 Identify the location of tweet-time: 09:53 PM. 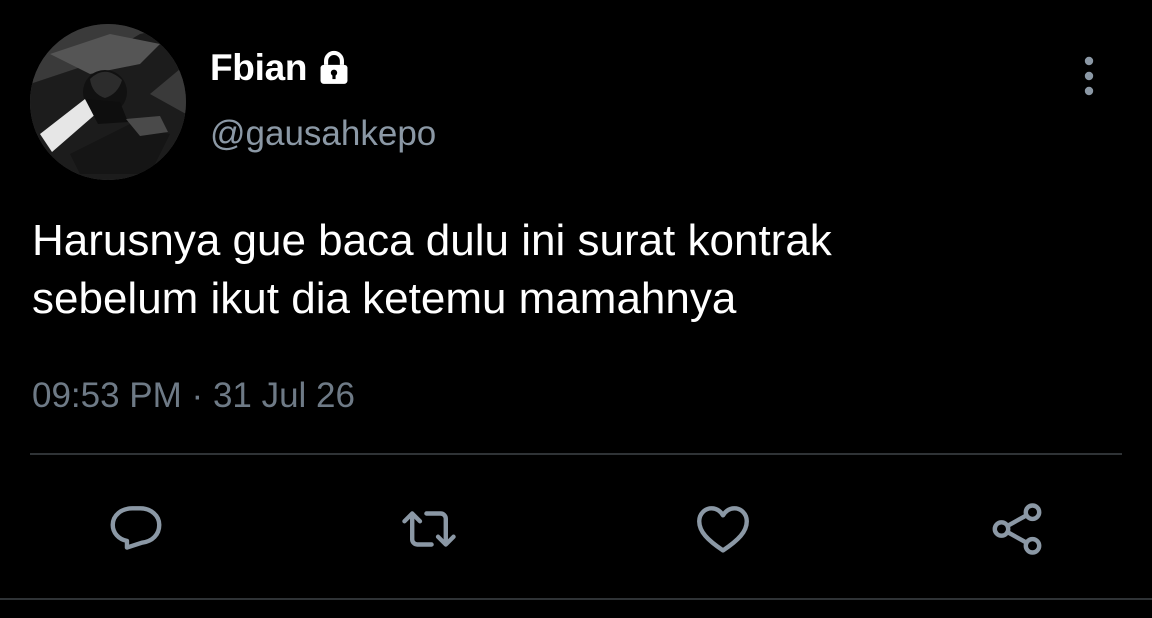
(107, 395).